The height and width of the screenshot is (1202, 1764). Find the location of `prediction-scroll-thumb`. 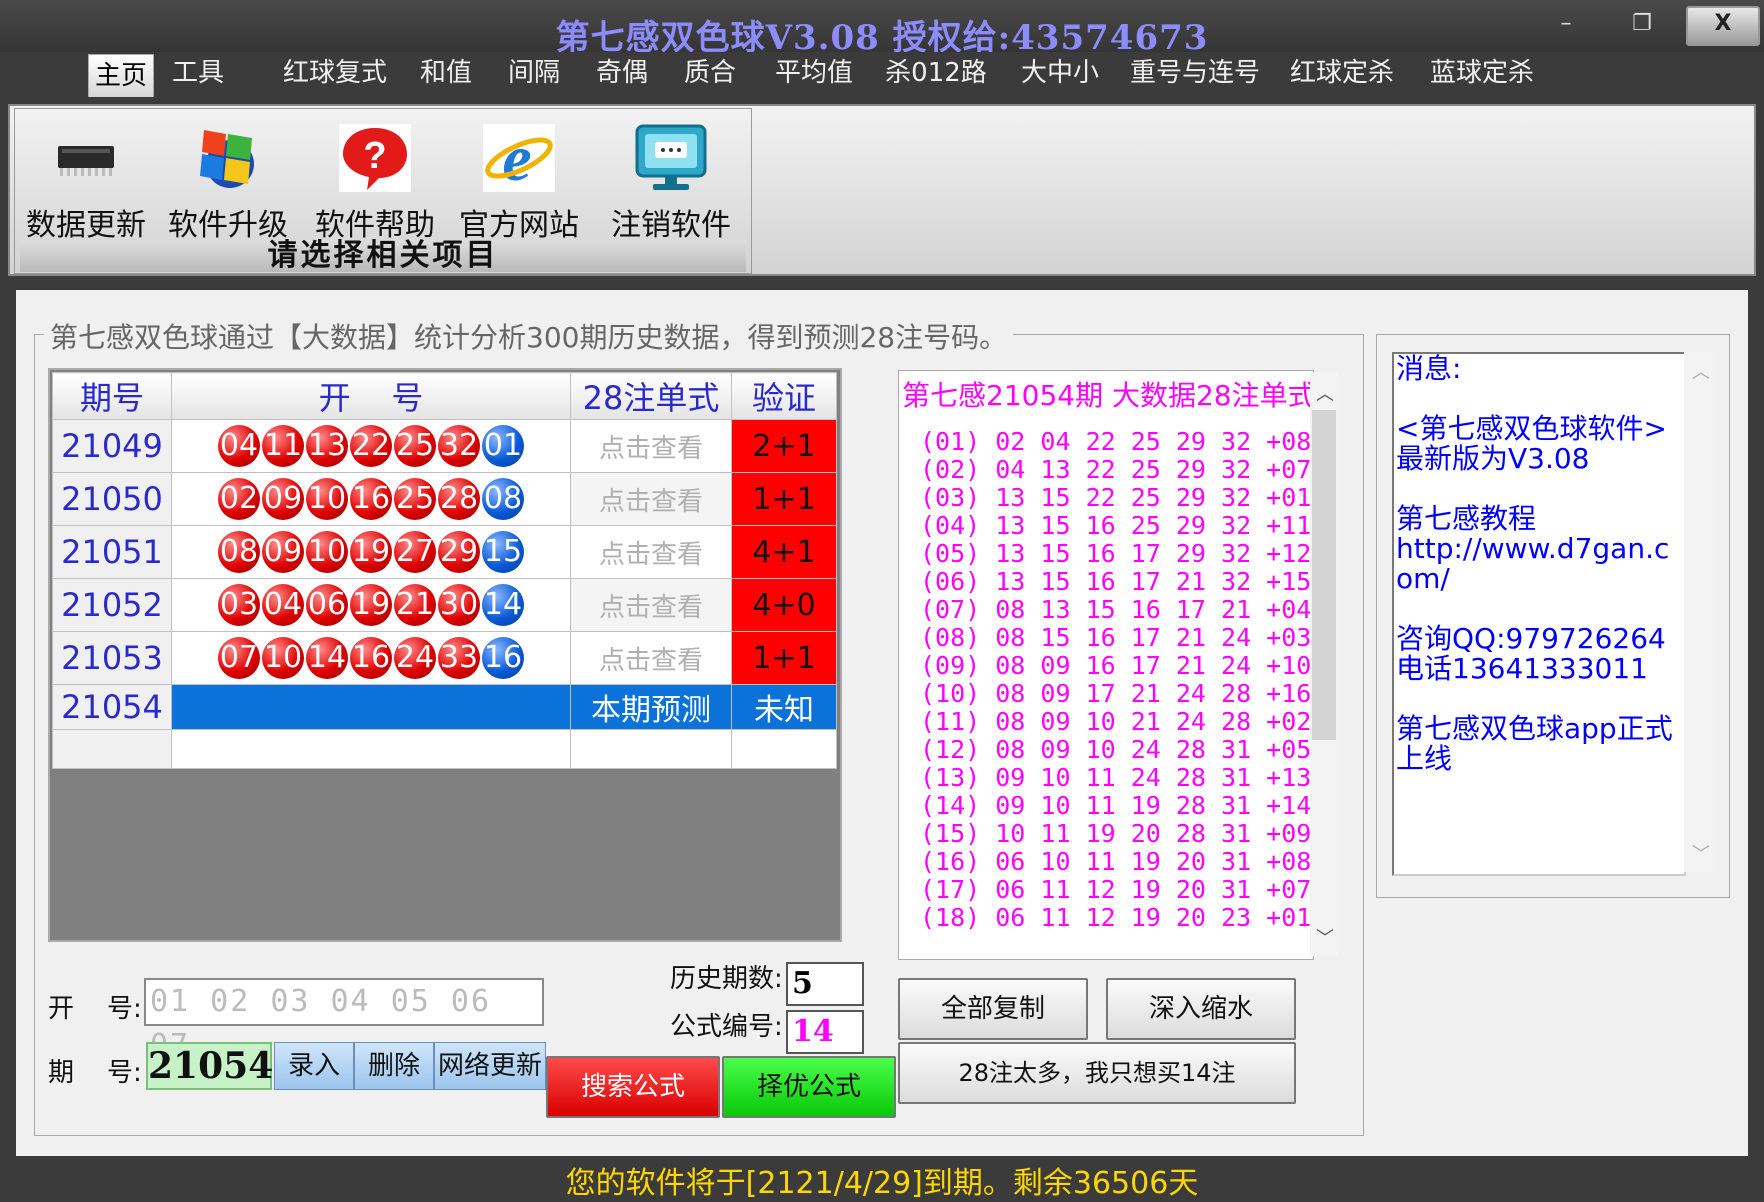

prediction-scroll-thumb is located at coordinates (1324, 575).